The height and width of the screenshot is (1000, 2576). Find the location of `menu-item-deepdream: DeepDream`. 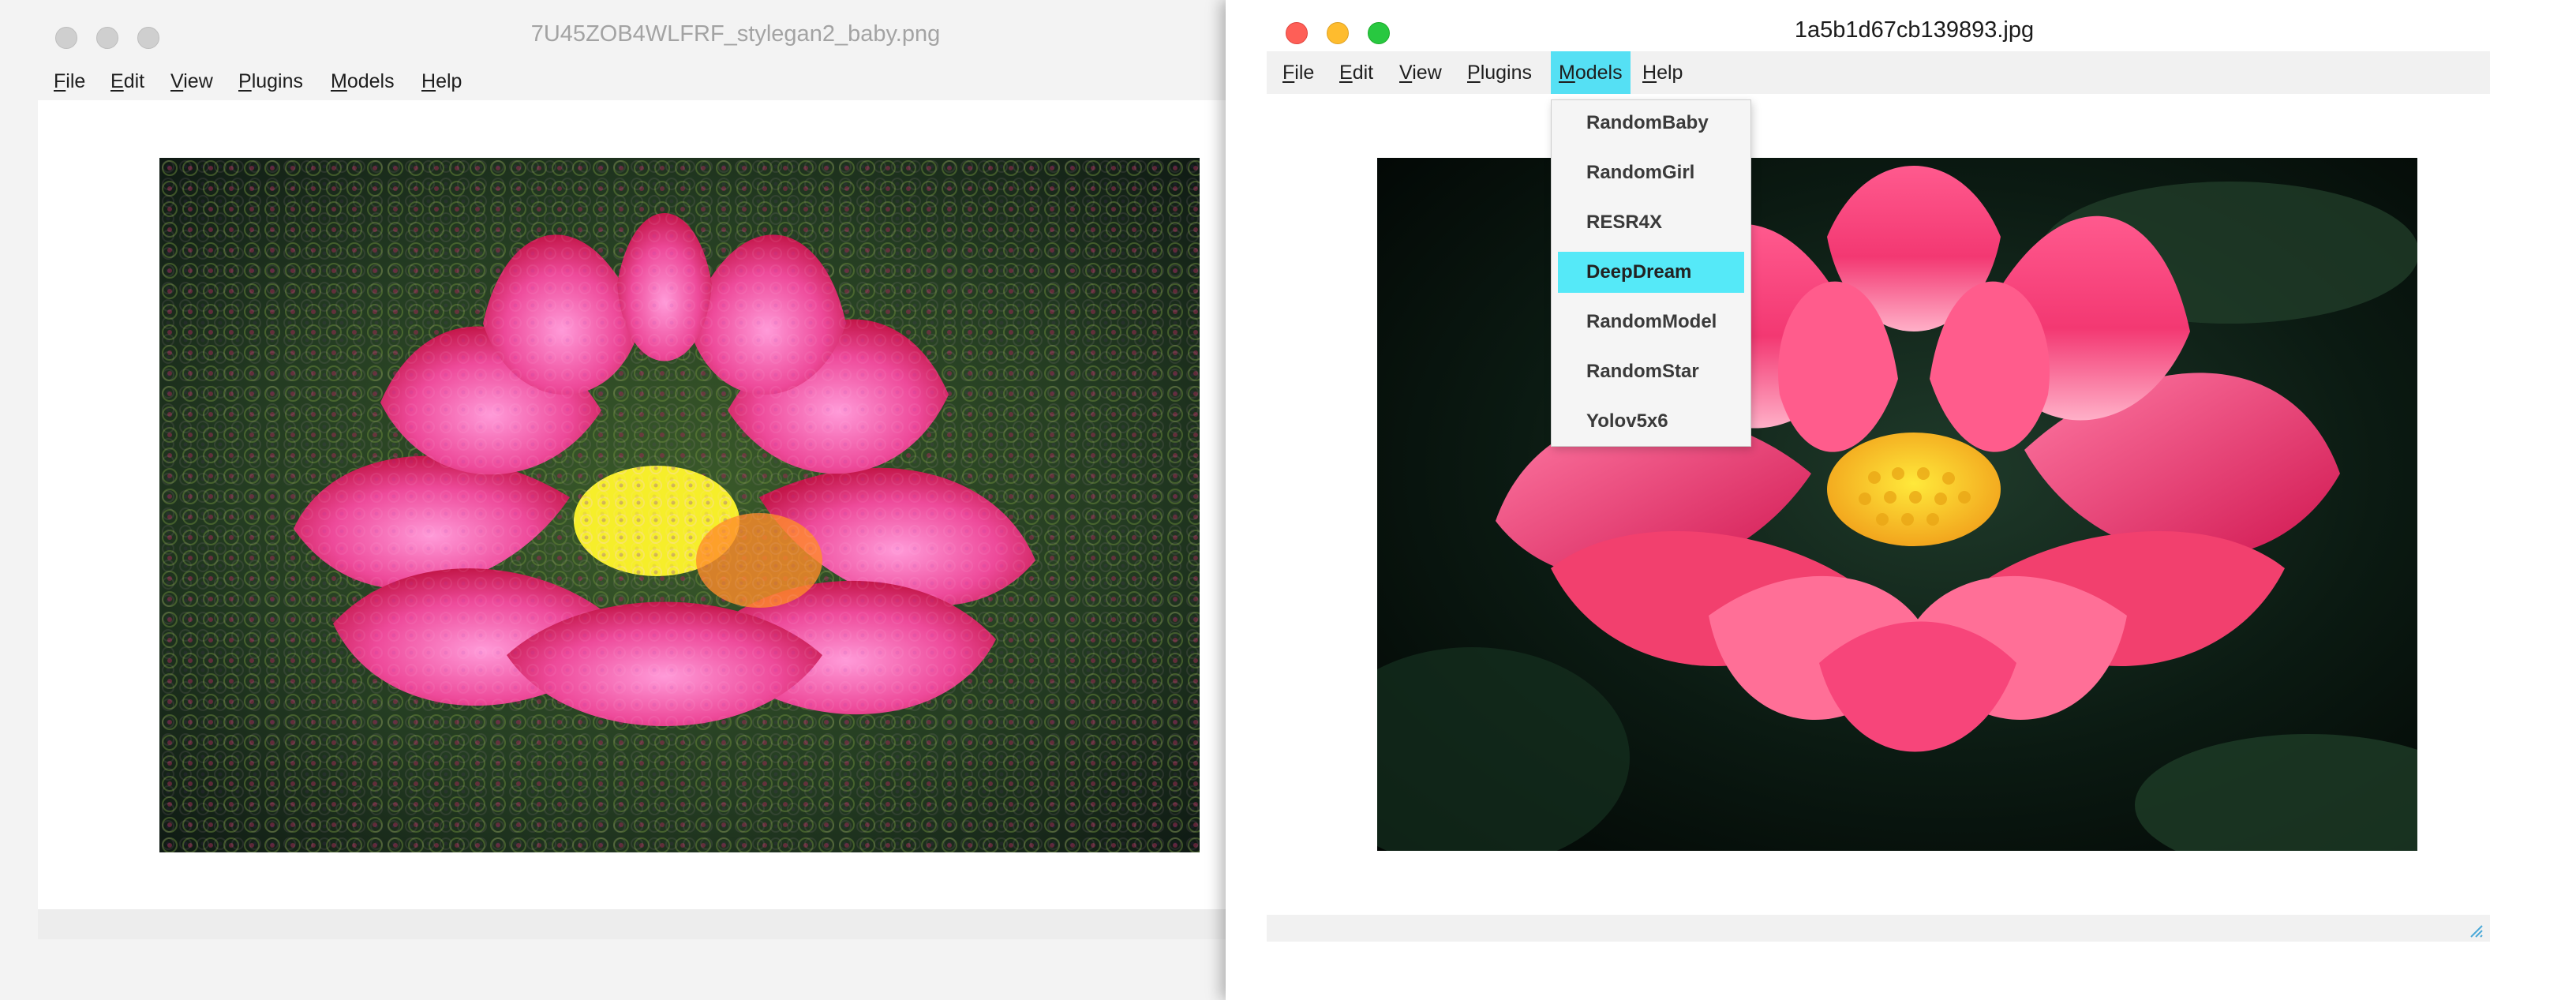

menu-item-deepdream: DeepDream is located at coordinates (1651, 272).